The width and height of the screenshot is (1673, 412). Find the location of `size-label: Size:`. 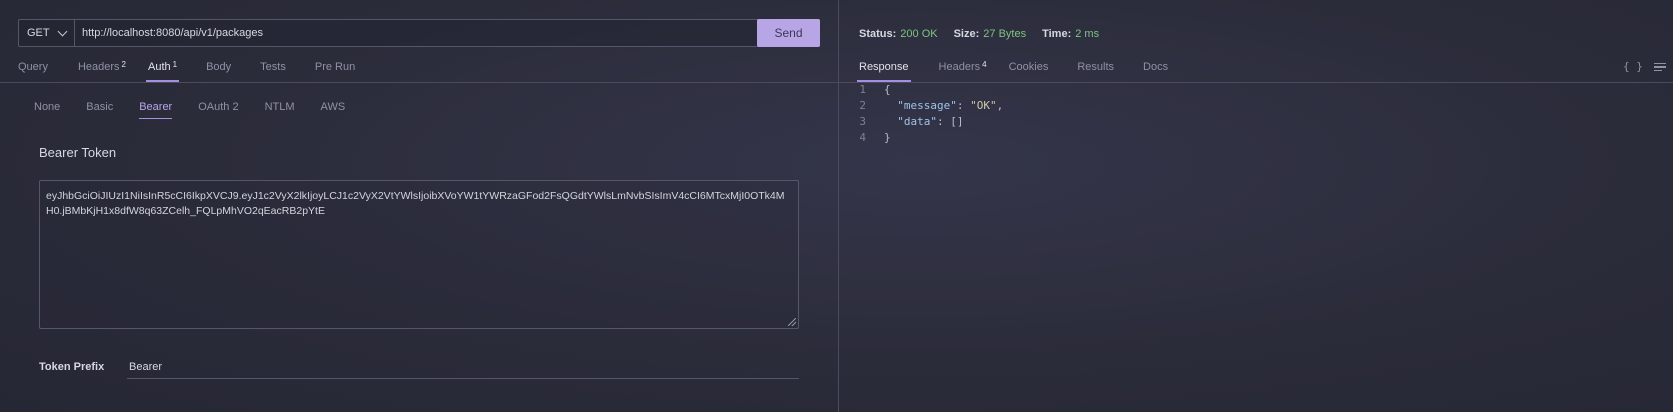

size-label: Size: is located at coordinates (966, 34).